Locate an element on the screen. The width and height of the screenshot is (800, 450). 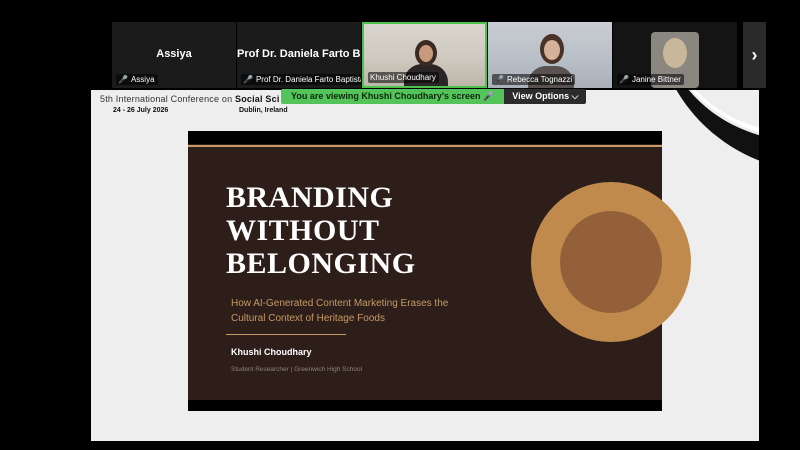
participant-tile-janine: 🎤 Janine Bittner is located at coordinates (675, 55).